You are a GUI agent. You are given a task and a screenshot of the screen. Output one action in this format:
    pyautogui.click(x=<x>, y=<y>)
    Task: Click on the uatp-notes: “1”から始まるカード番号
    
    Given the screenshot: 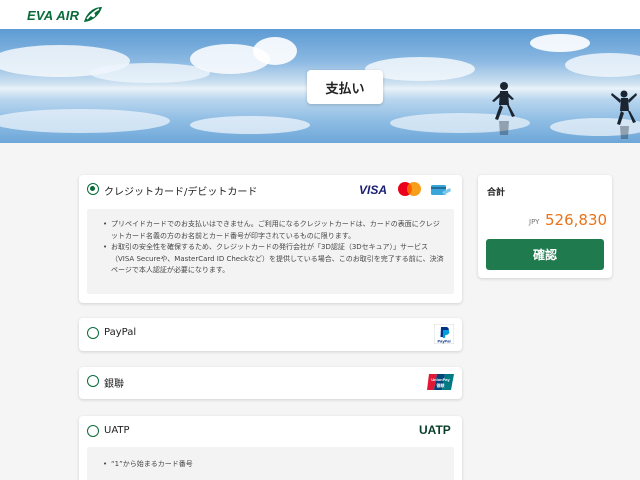 What is the action you would take?
    pyautogui.click(x=270, y=463)
    